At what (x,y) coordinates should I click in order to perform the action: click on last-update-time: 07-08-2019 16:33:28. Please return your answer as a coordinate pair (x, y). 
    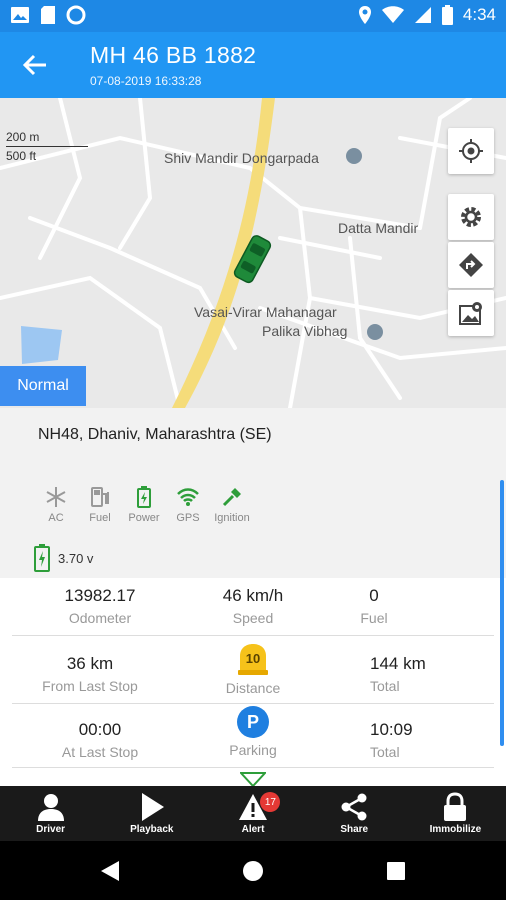
    Looking at the image, I should click on (146, 81).